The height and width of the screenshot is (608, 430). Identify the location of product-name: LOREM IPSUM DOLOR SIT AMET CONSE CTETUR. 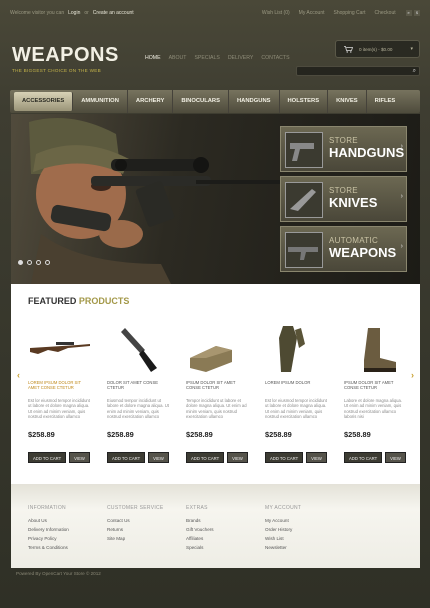
(59, 388).